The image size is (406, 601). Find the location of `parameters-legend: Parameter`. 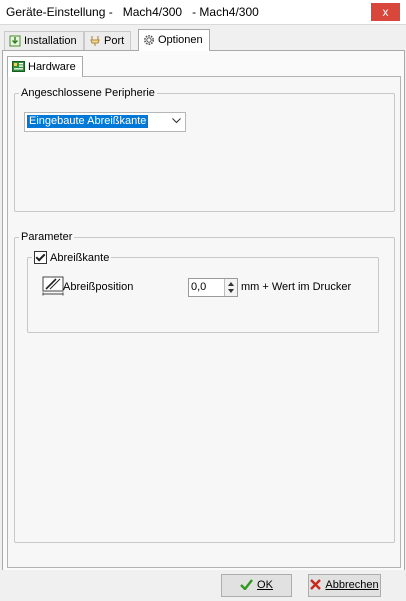

parameters-legend: Parameter is located at coordinates (47, 237).